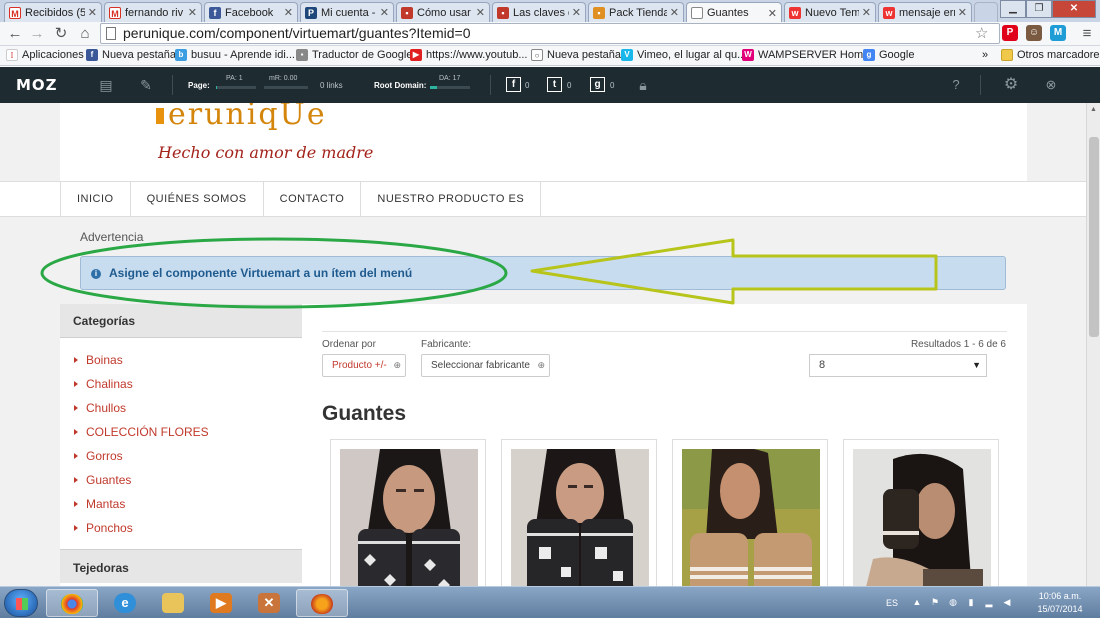 The width and height of the screenshot is (1100, 618). What do you see at coordinates (407, 12) in the screenshot?
I see `page-icon: ▪` at bounding box center [407, 12].